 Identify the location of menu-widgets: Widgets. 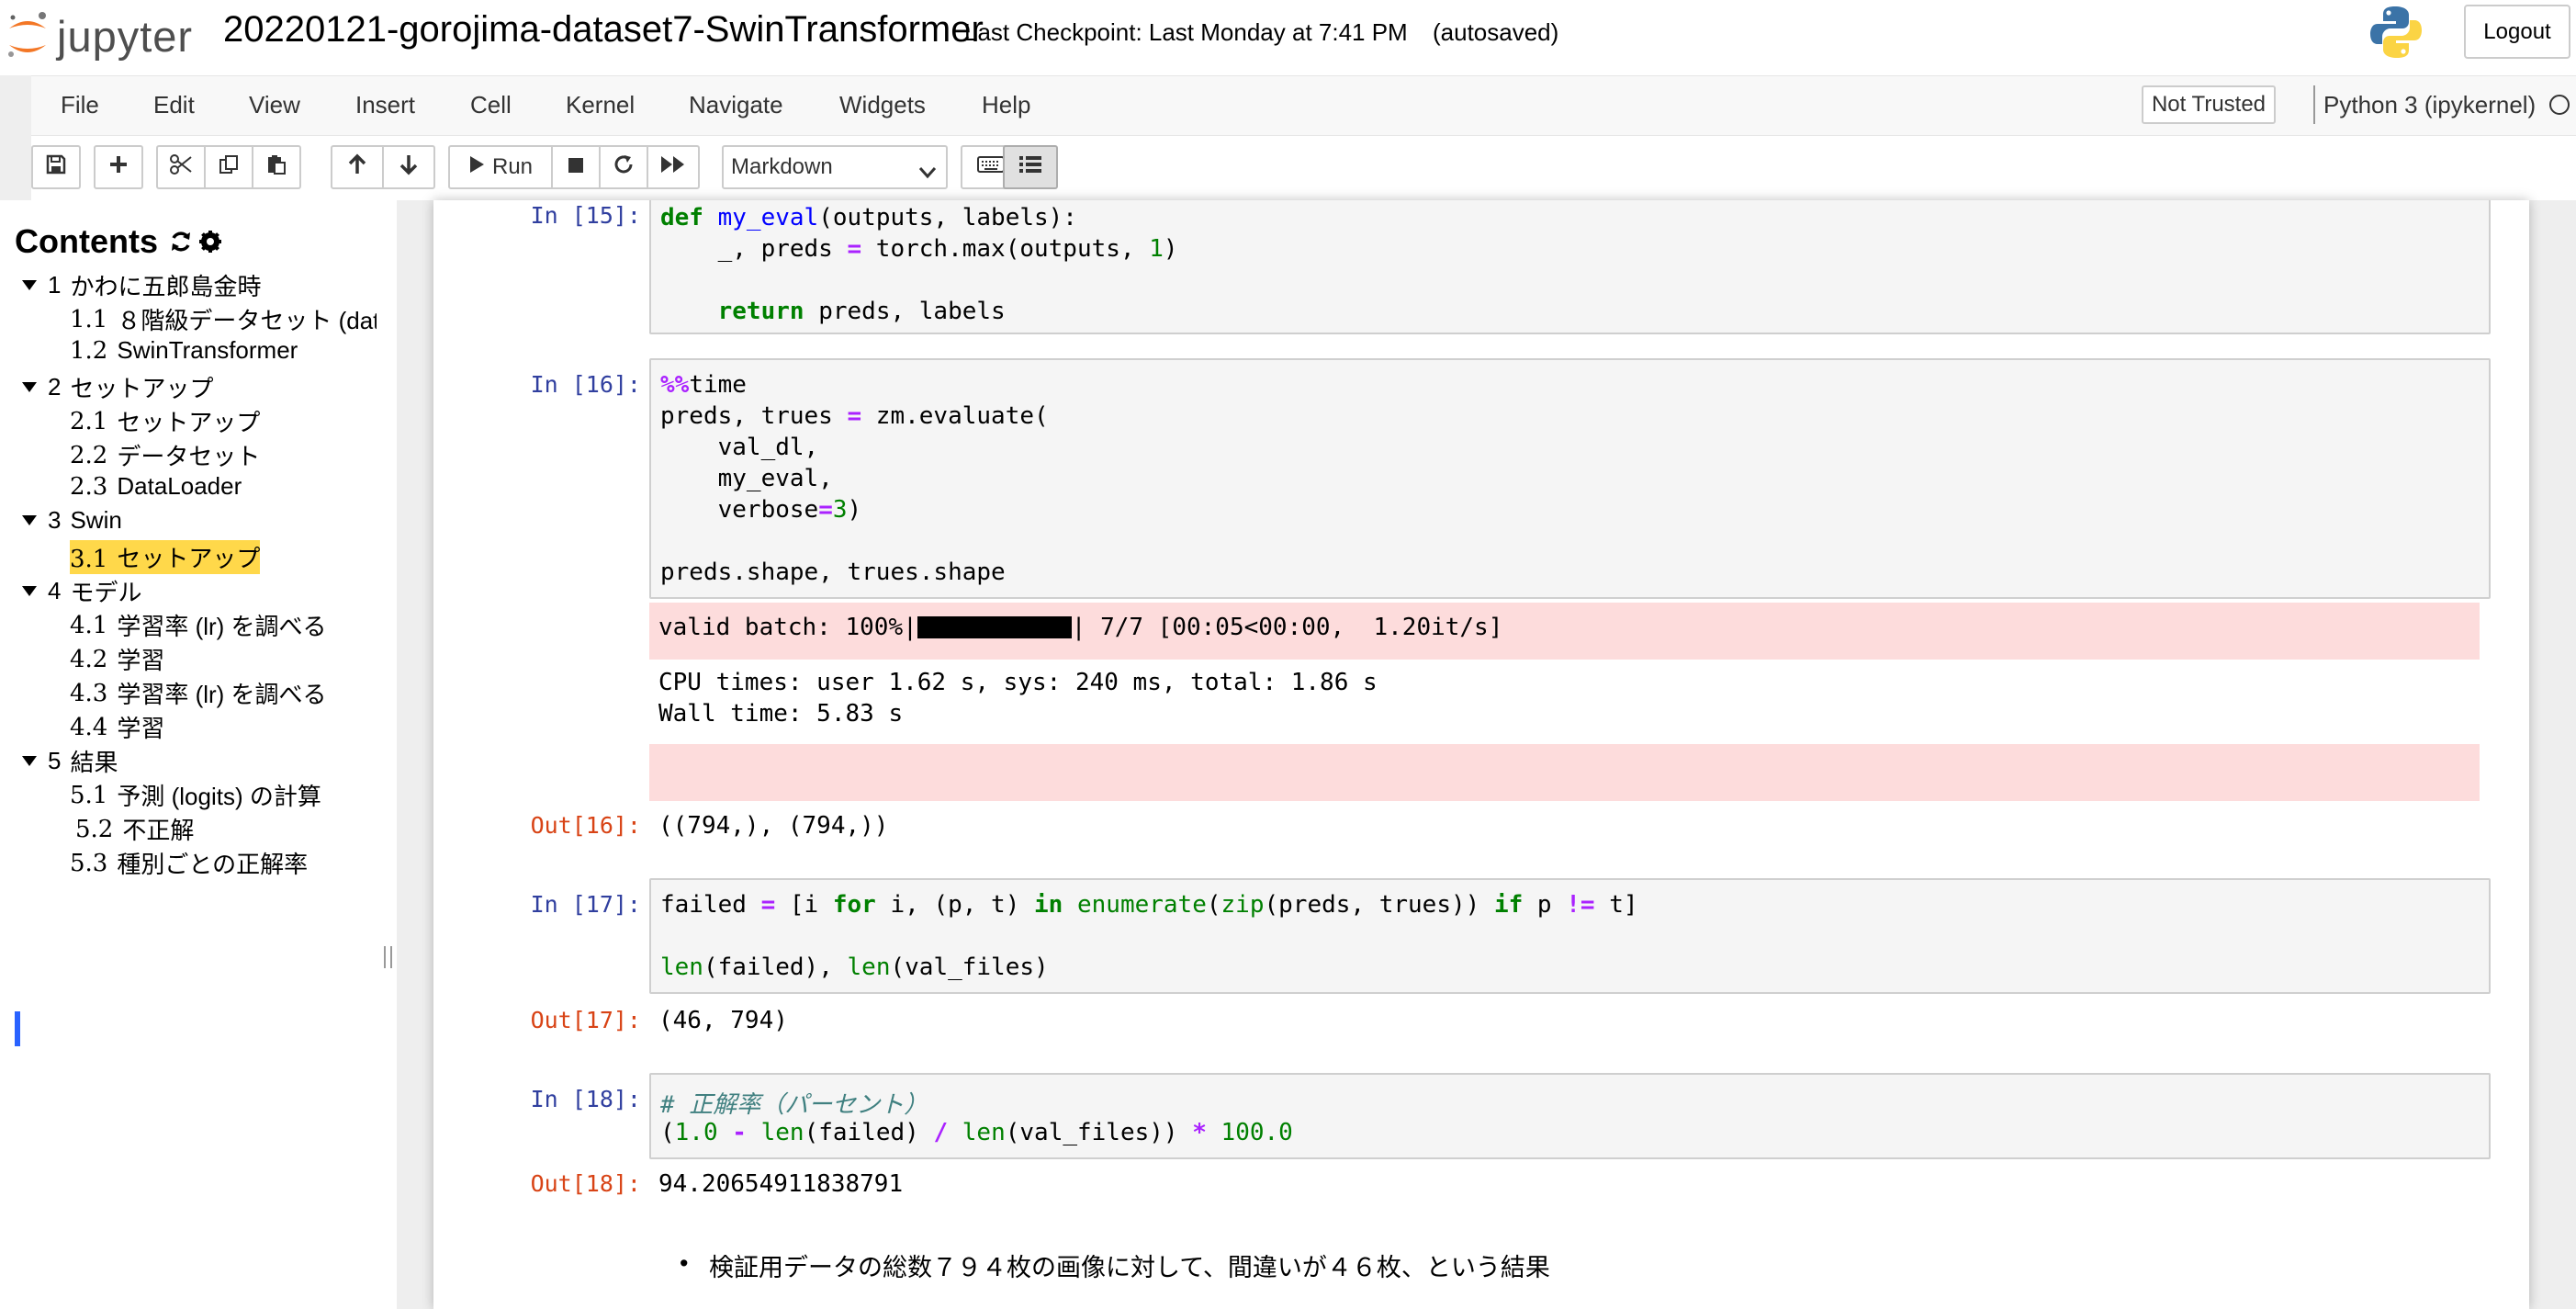
(882, 105).